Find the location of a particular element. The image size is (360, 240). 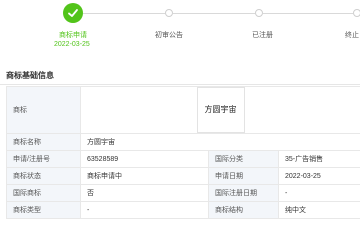

field-label: 商标名称 is located at coordinates (43, 142).